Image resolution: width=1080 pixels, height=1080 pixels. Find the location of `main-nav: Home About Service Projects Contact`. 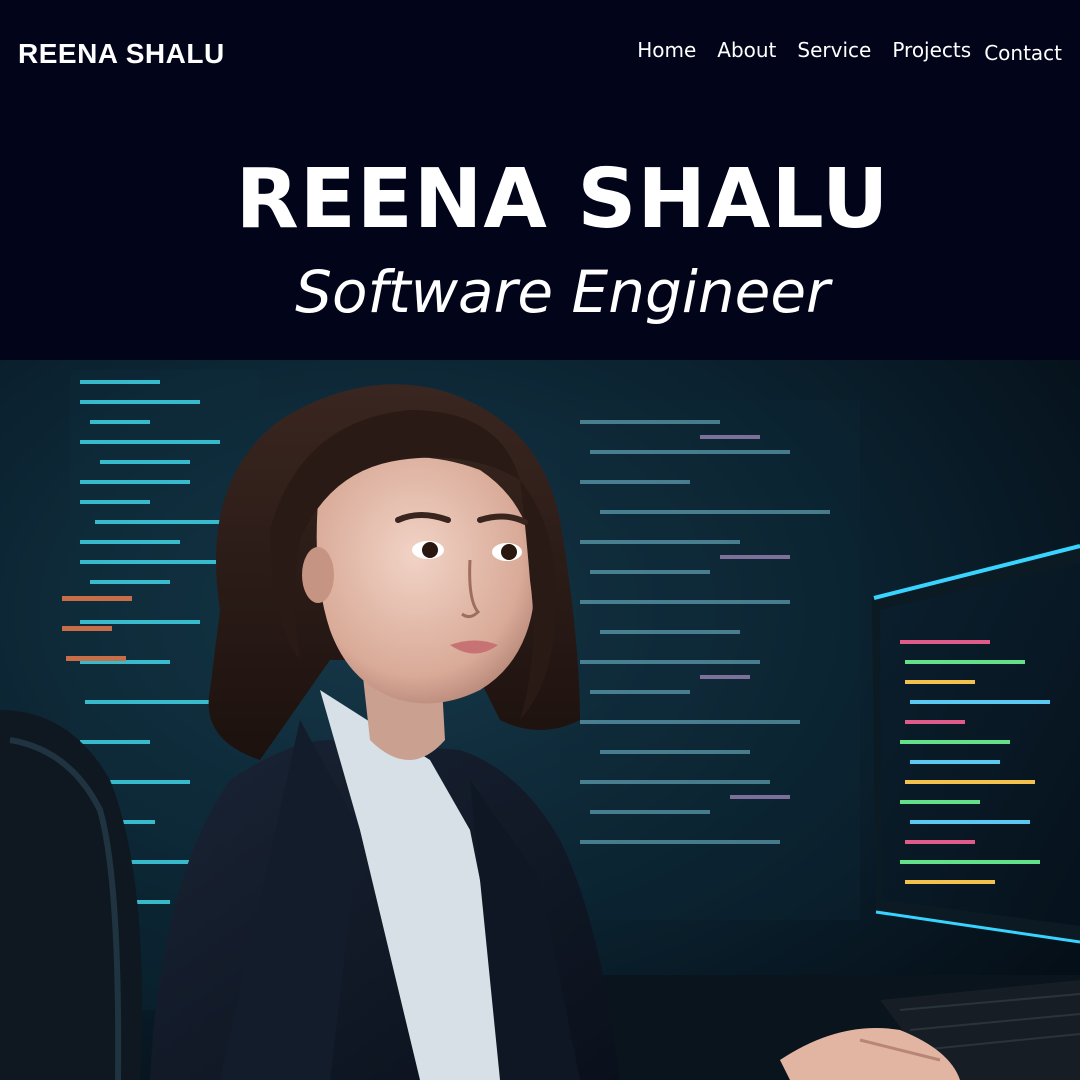

main-nav: Home About Service Projects Contact is located at coordinates (849, 51).